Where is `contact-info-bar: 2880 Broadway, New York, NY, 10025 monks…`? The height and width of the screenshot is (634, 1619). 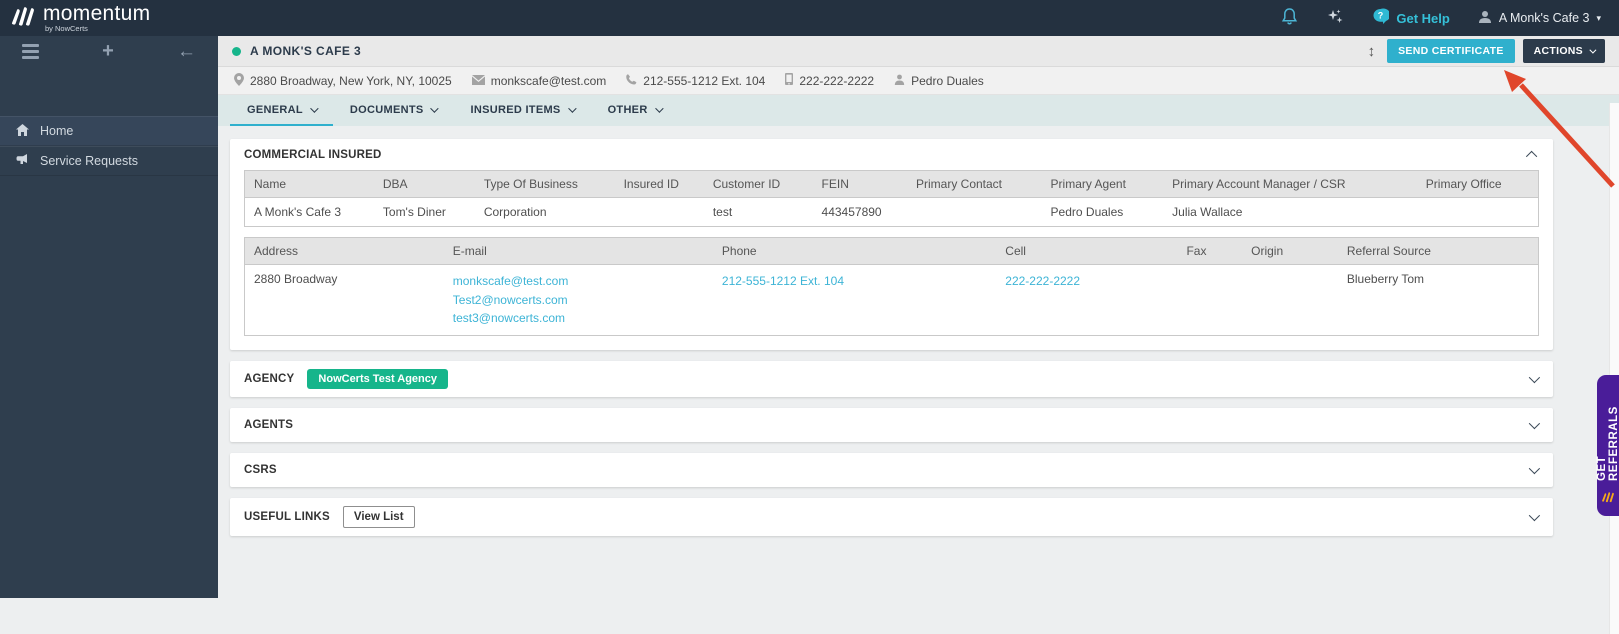 contact-info-bar: 2880 Broadway, New York, NY, 10025 monks… is located at coordinates (918, 81).